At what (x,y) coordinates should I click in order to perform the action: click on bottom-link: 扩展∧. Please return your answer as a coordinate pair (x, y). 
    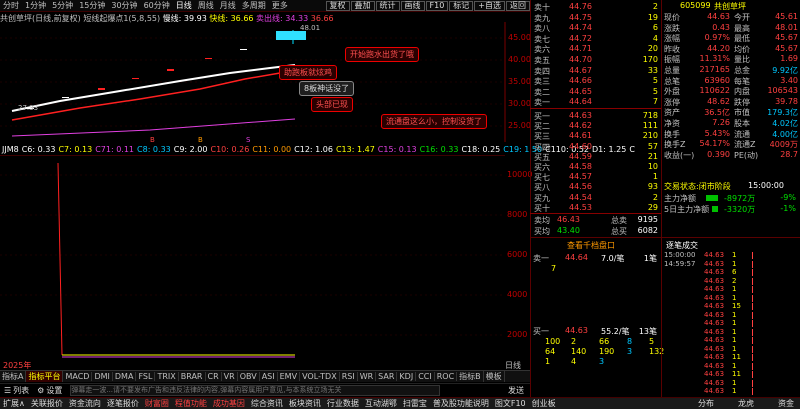
    Looking at the image, I should click on (14, 403).